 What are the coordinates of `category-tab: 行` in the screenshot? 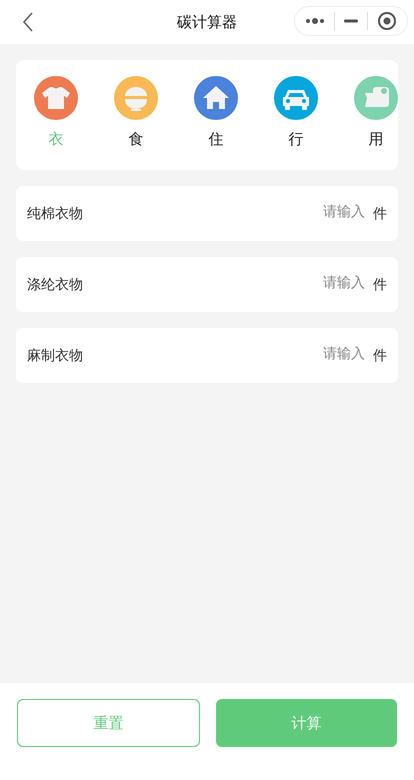 It's located at (296, 115).